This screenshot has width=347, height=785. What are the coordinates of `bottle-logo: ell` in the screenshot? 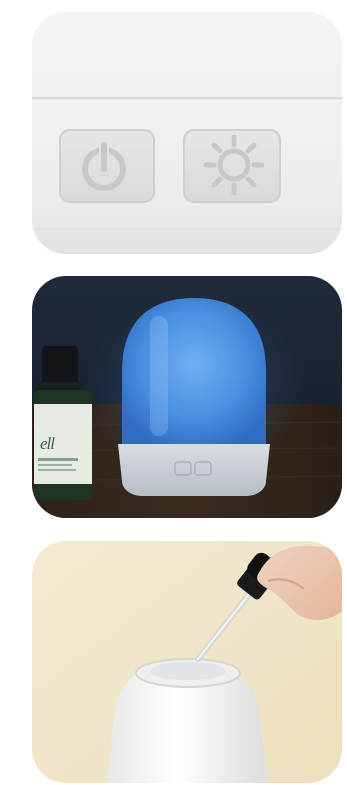 It's located at (47, 443).